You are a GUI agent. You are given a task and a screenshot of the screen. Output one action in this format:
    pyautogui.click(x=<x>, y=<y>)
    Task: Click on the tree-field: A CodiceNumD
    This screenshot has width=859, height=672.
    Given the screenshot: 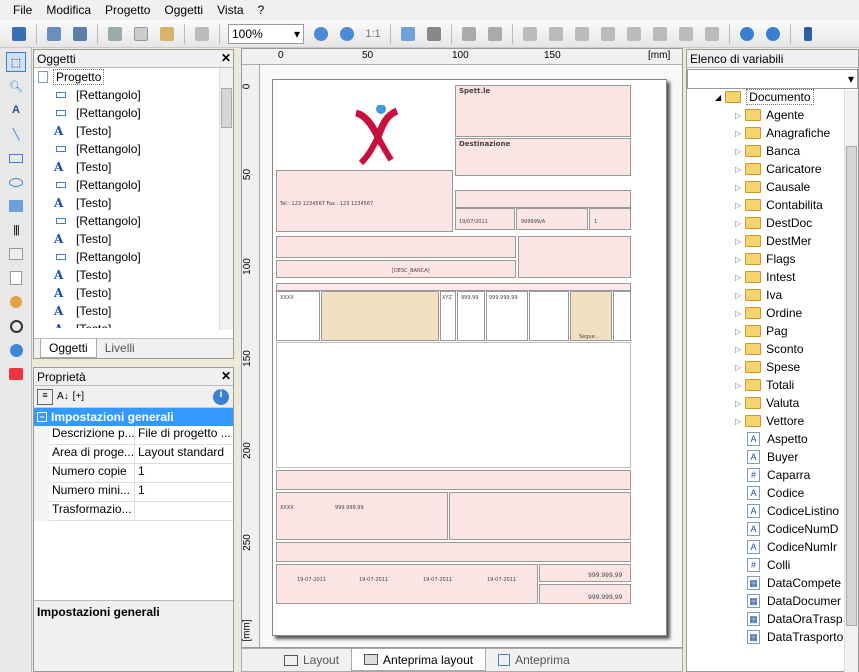 What is the action you would take?
    pyautogui.click(x=766, y=529)
    